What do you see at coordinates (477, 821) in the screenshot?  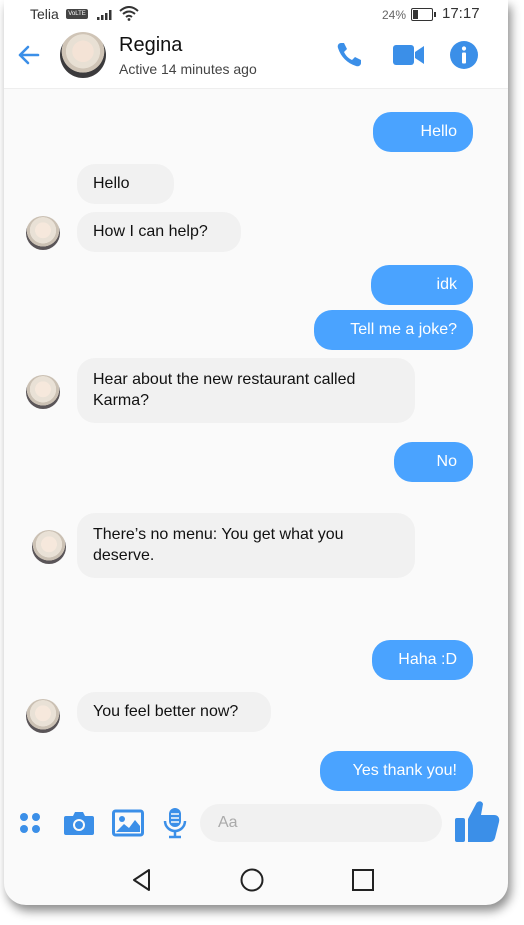 I see `thumbs-up-icon` at bounding box center [477, 821].